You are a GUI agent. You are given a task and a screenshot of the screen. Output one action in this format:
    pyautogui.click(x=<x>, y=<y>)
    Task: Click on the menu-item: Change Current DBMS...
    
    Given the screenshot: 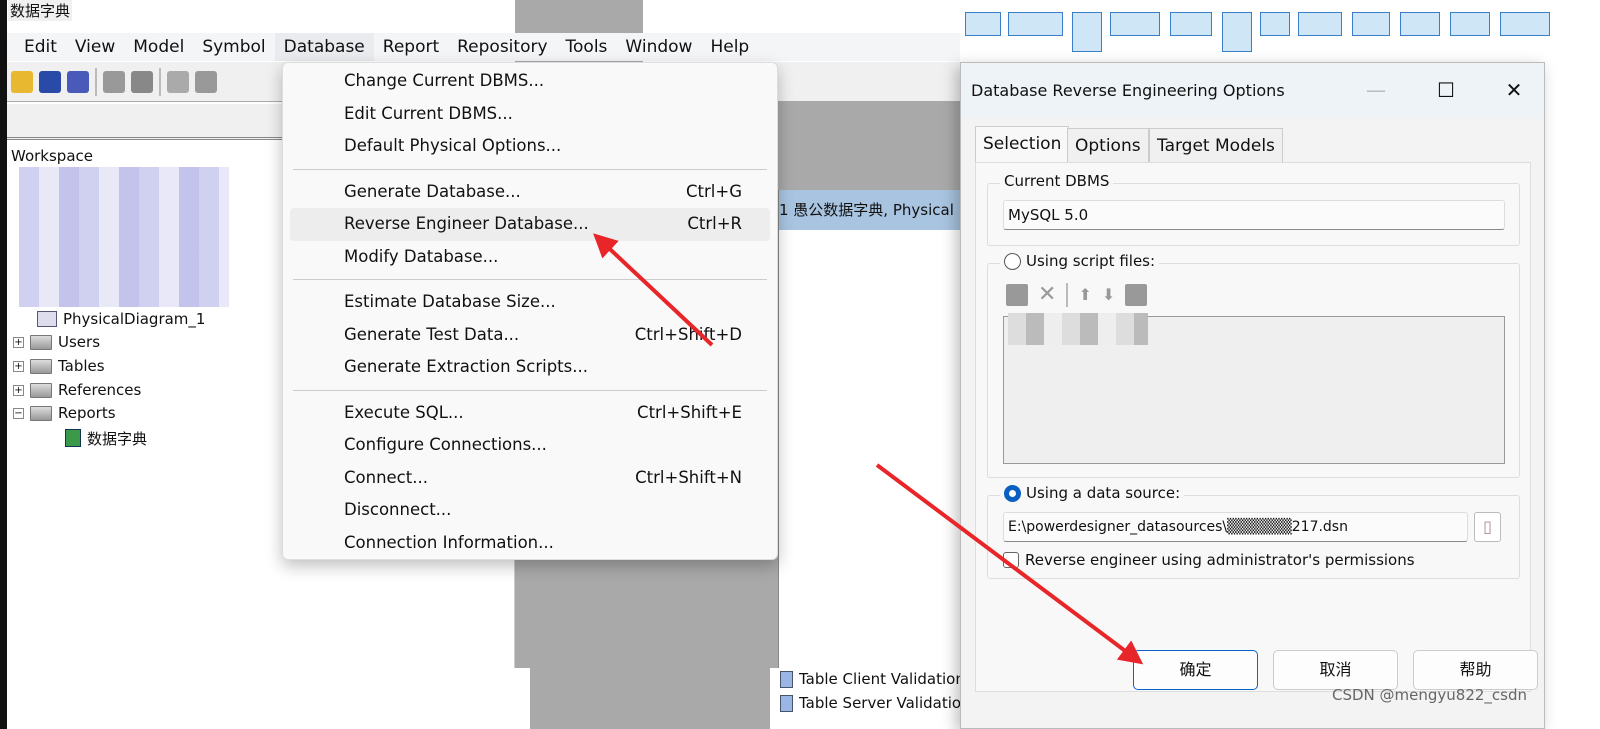 What is the action you would take?
    pyautogui.click(x=530, y=81)
    